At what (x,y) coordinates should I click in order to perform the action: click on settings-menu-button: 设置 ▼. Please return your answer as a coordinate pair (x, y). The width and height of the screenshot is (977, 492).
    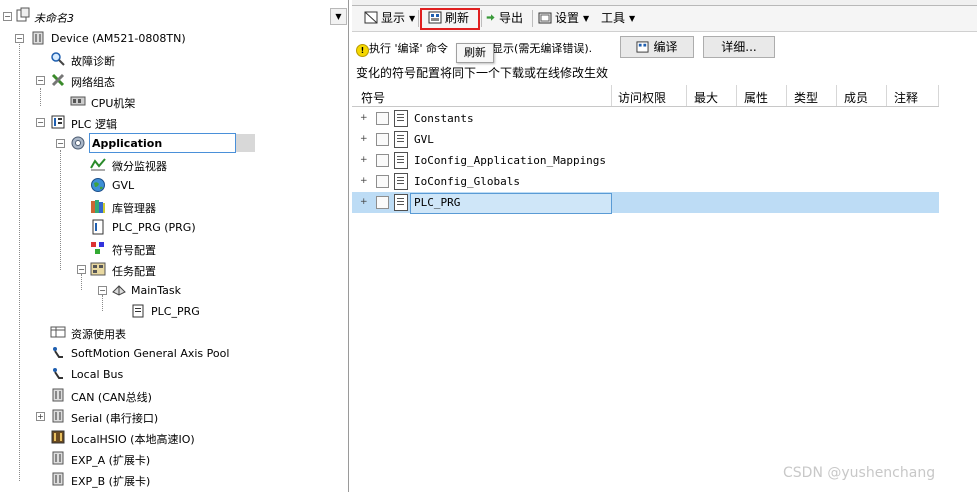
    Looking at the image, I should click on (563, 18).